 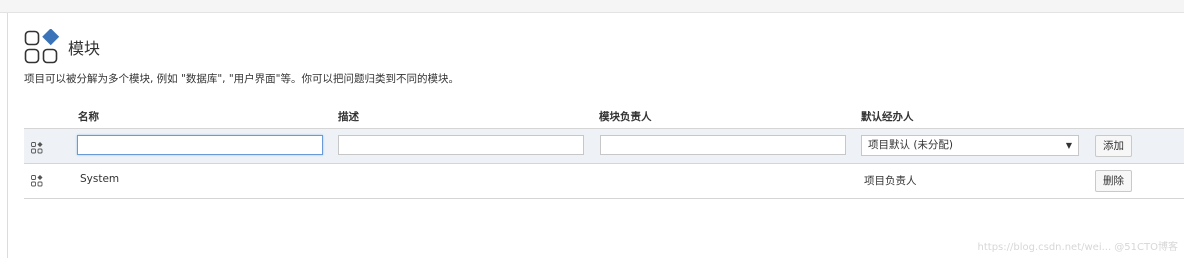 I want to click on default-assignee-select: 项目默认 (未分配) ▼, so click(x=970, y=145).